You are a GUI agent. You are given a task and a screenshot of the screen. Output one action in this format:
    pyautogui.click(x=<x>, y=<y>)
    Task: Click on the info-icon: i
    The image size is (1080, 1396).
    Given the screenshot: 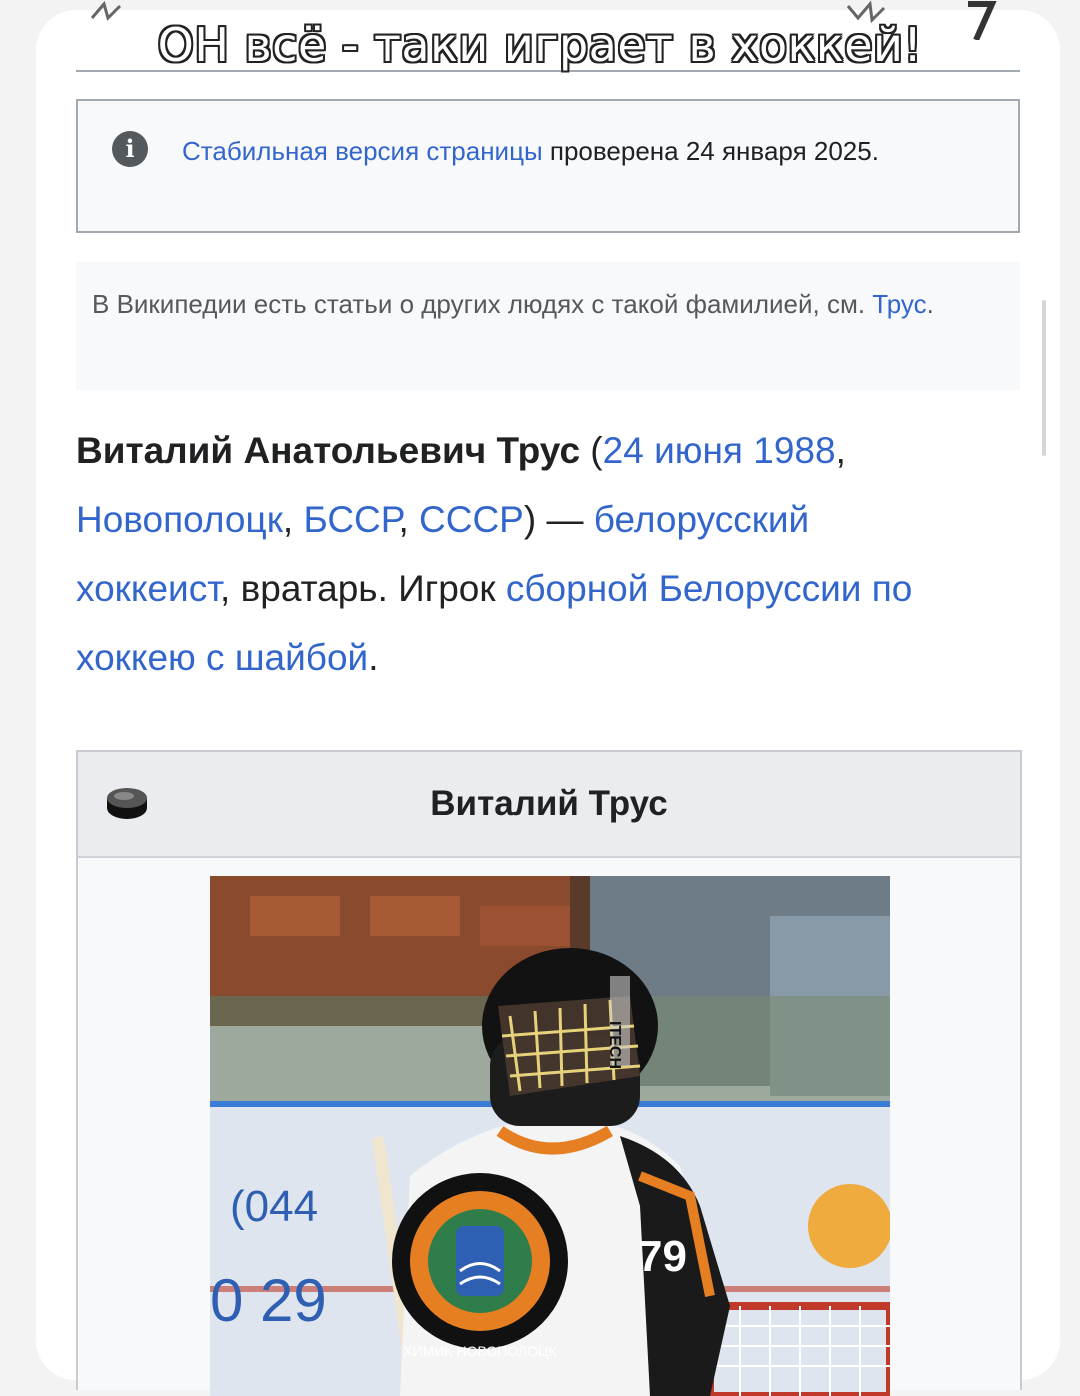 What is the action you would take?
    pyautogui.click(x=130, y=149)
    